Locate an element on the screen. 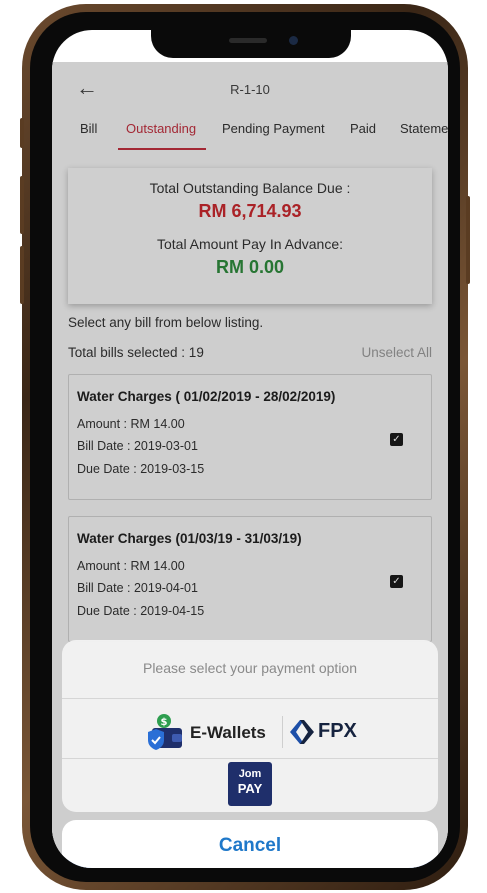  ewallets-label: E-Wallets is located at coordinates (228, 732).